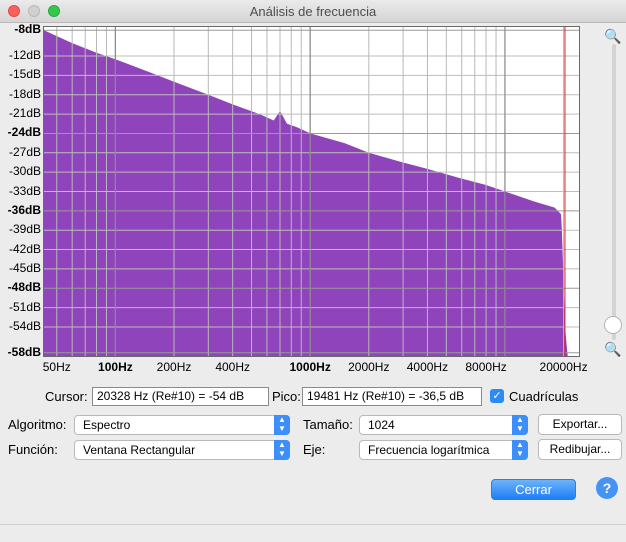 Image resolution: width=626 pixels, height=542 pixels. Describe the element at coordinates (24, 190) in the screenshot. I see `y-tick-label: -33dB` at that location.